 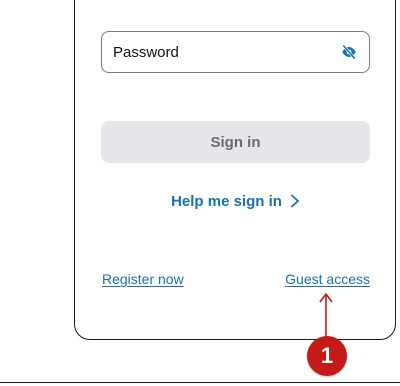 What do you see at coordinates (349, 52) in the screenshot?
I see `eye-slash-icon` at bounding box center [349, 52].